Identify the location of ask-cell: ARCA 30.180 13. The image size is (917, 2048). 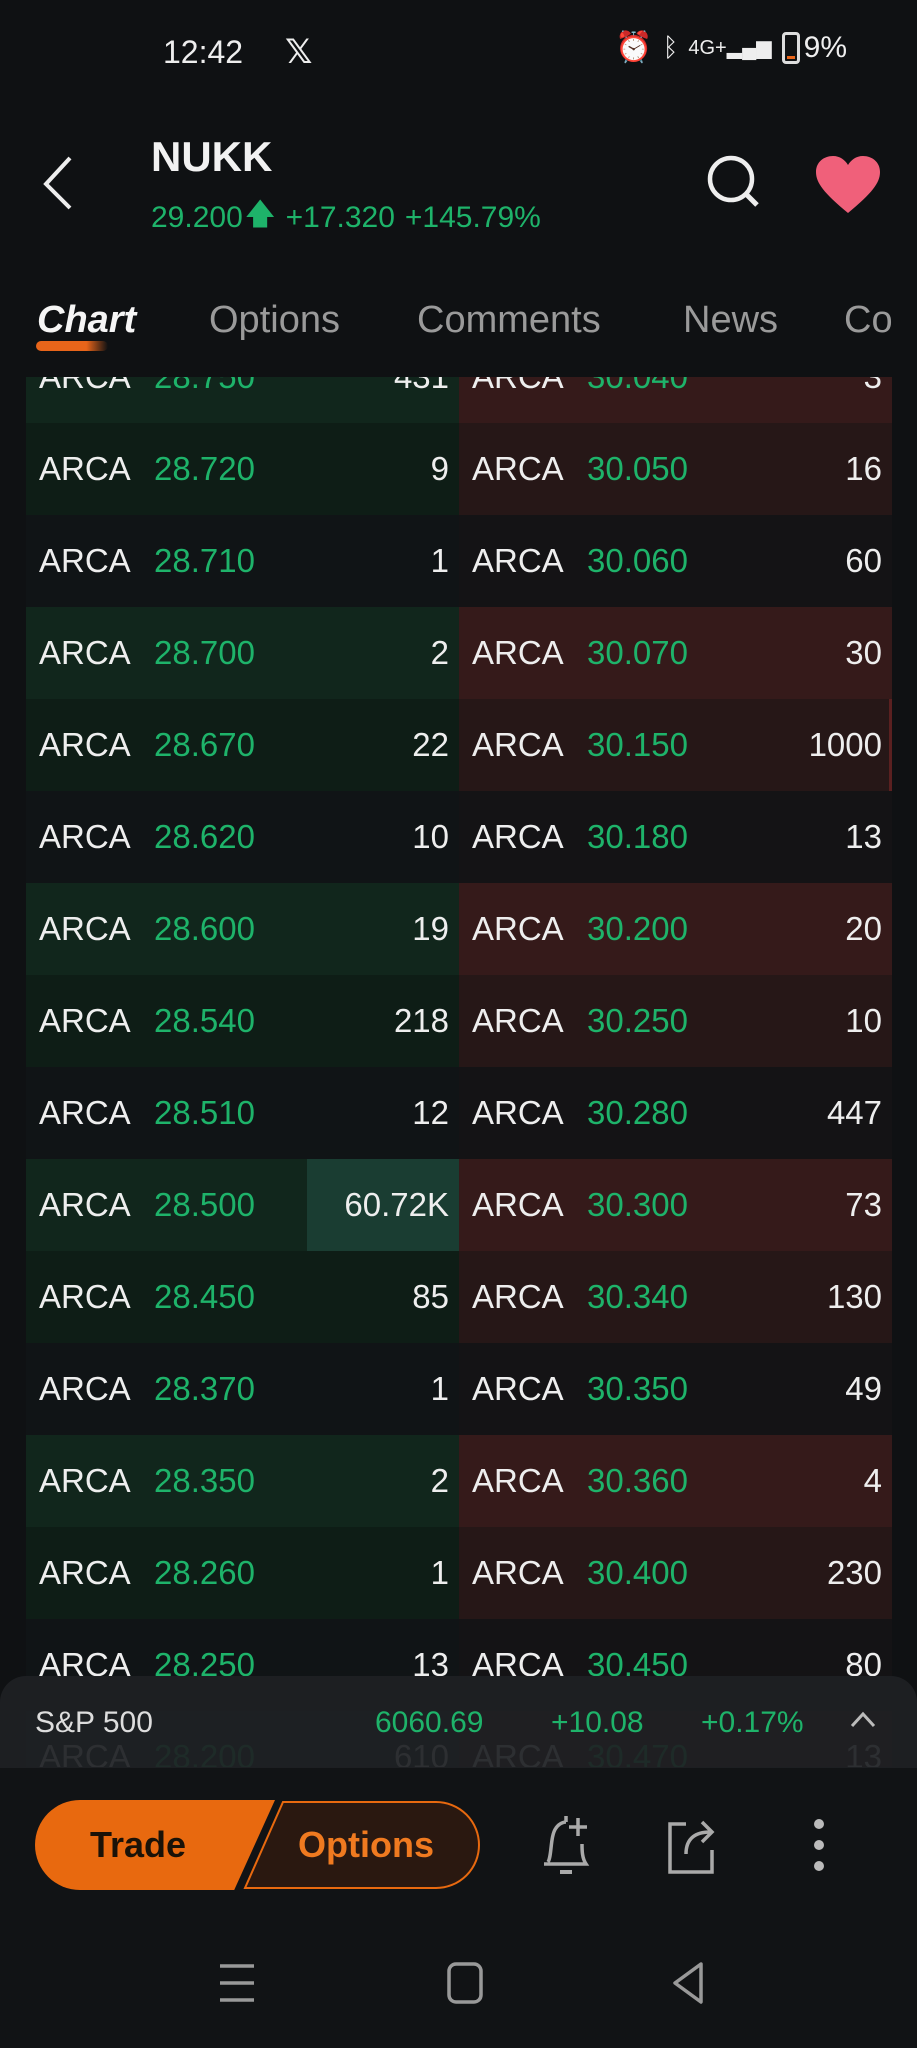
(675, 837).